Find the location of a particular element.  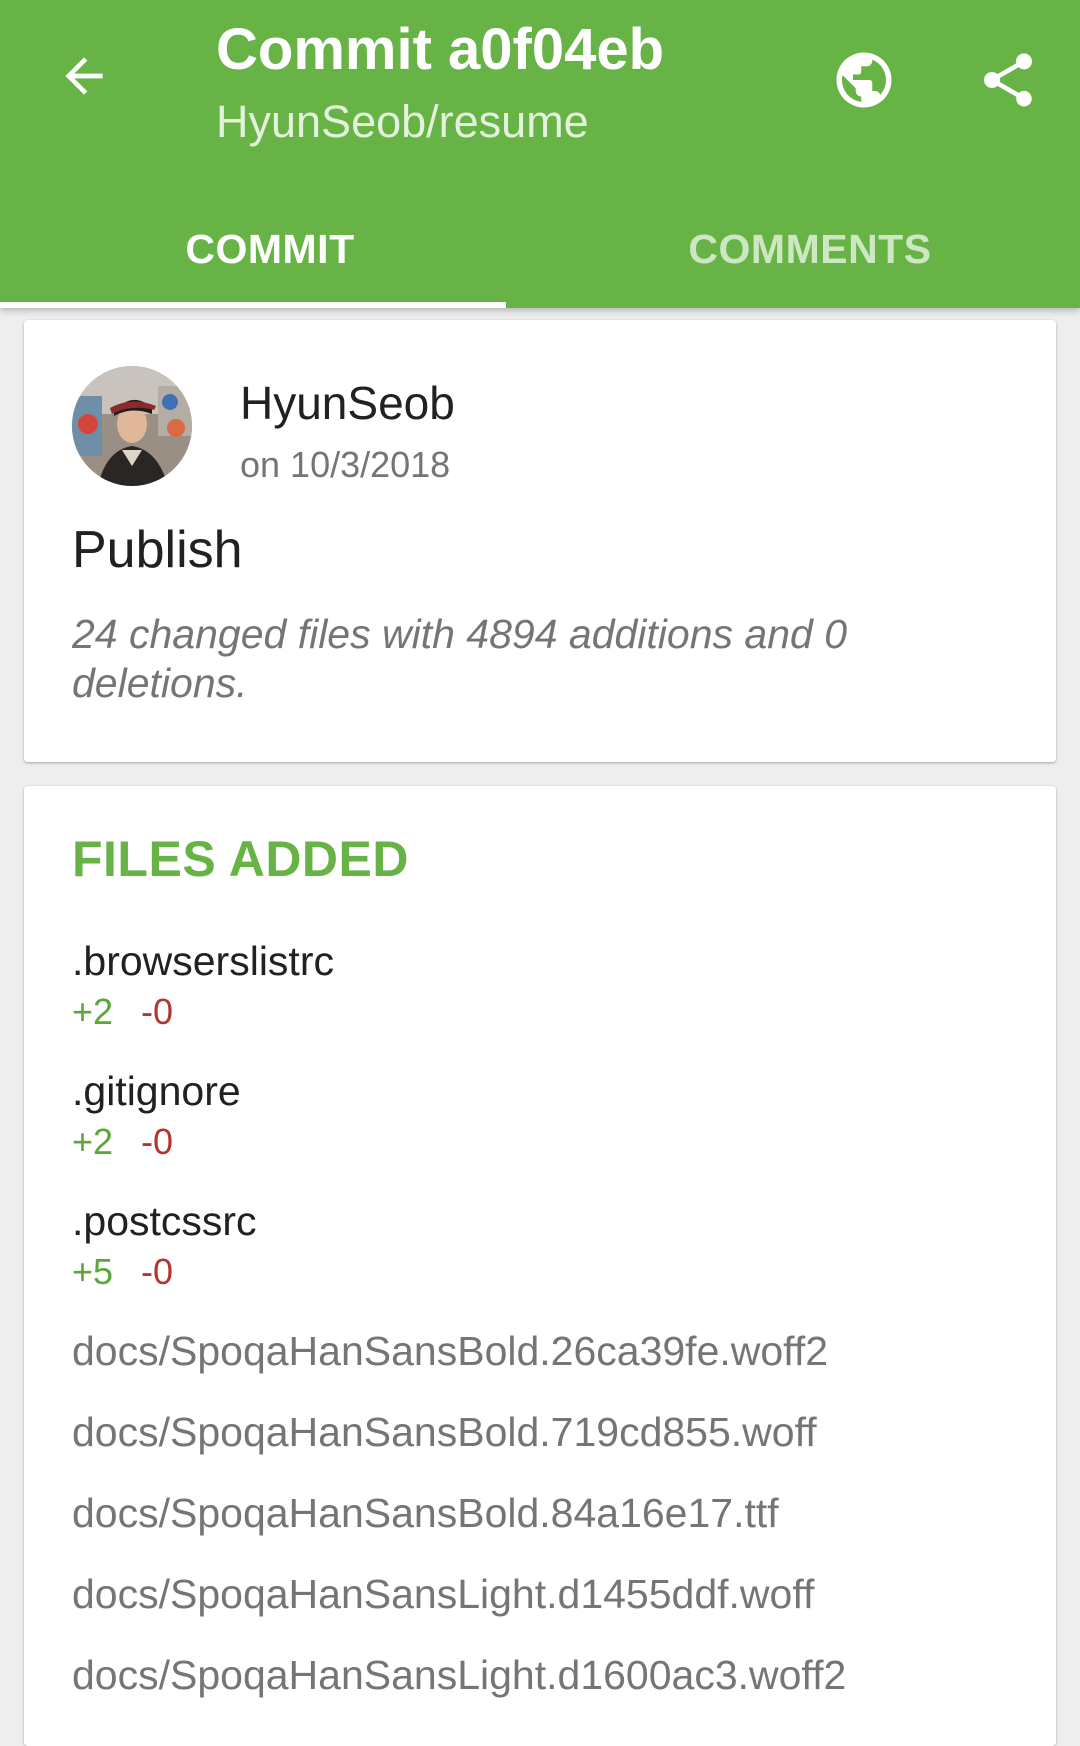

tab-indicator is located at coordinates (253, 305).